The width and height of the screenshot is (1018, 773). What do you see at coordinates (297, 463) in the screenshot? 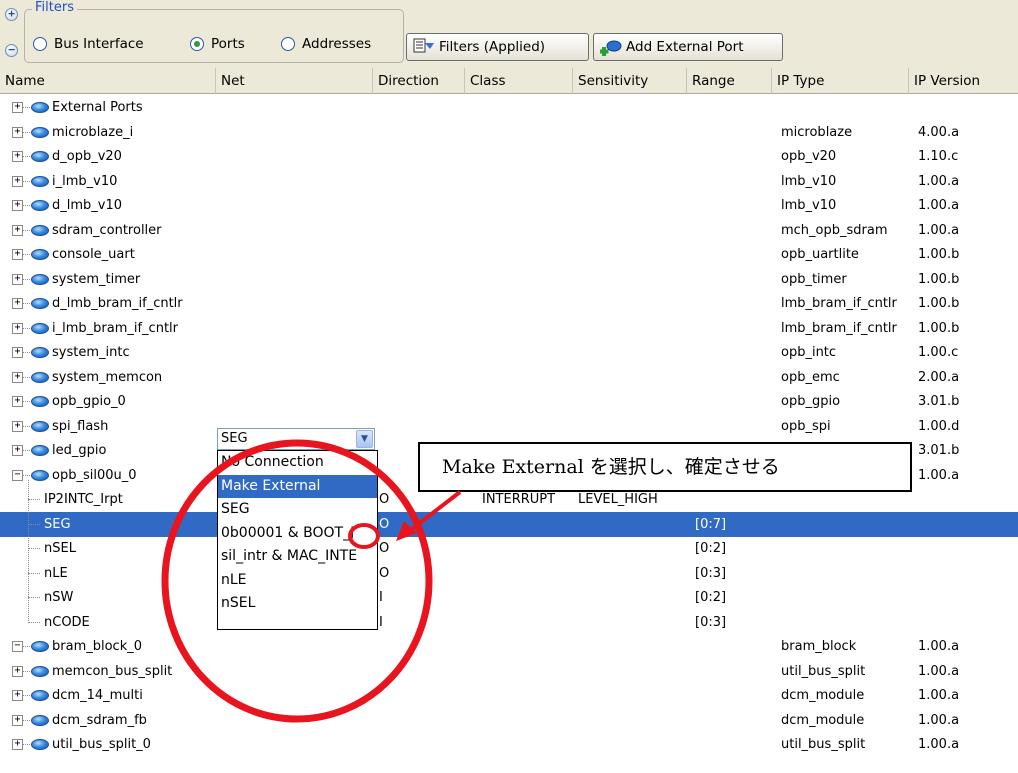
I see `dropdown-option: No Connection` at bounding box center [297, 463].